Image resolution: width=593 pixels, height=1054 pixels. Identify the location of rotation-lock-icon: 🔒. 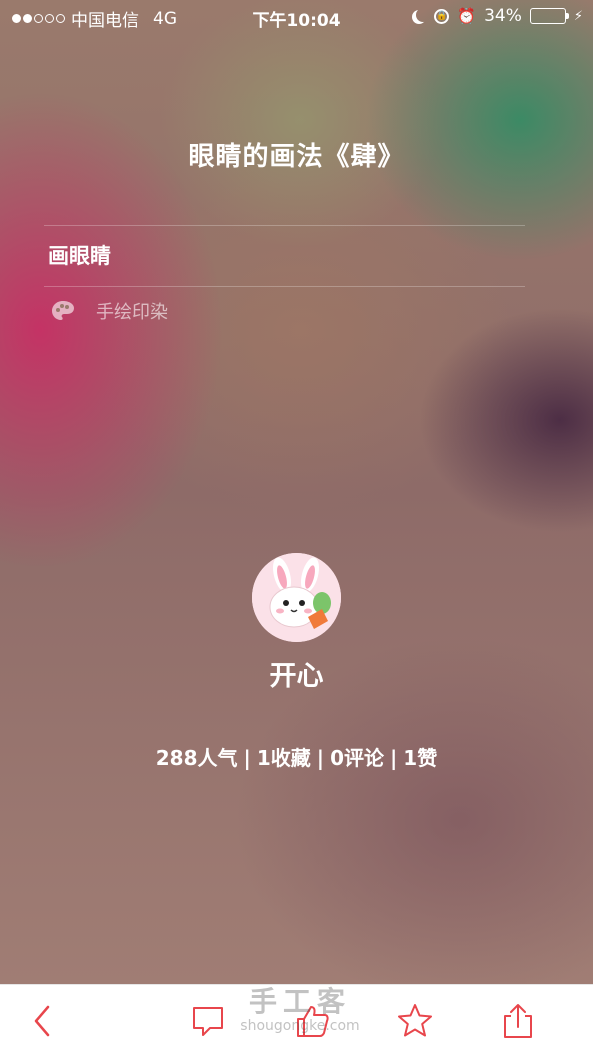
(442, 16).